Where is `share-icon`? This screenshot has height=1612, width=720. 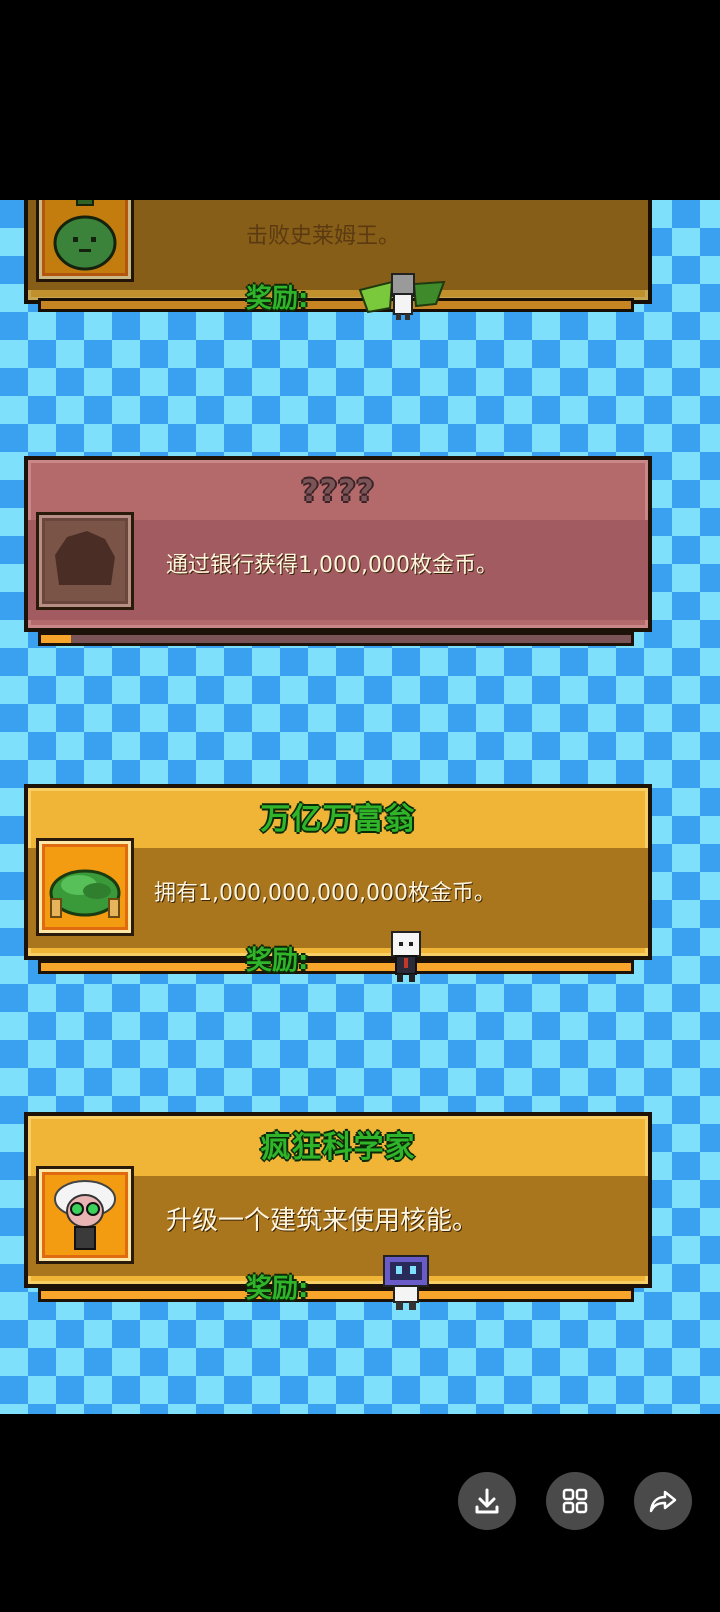
share-icon is located at coordinates (663, 1501).